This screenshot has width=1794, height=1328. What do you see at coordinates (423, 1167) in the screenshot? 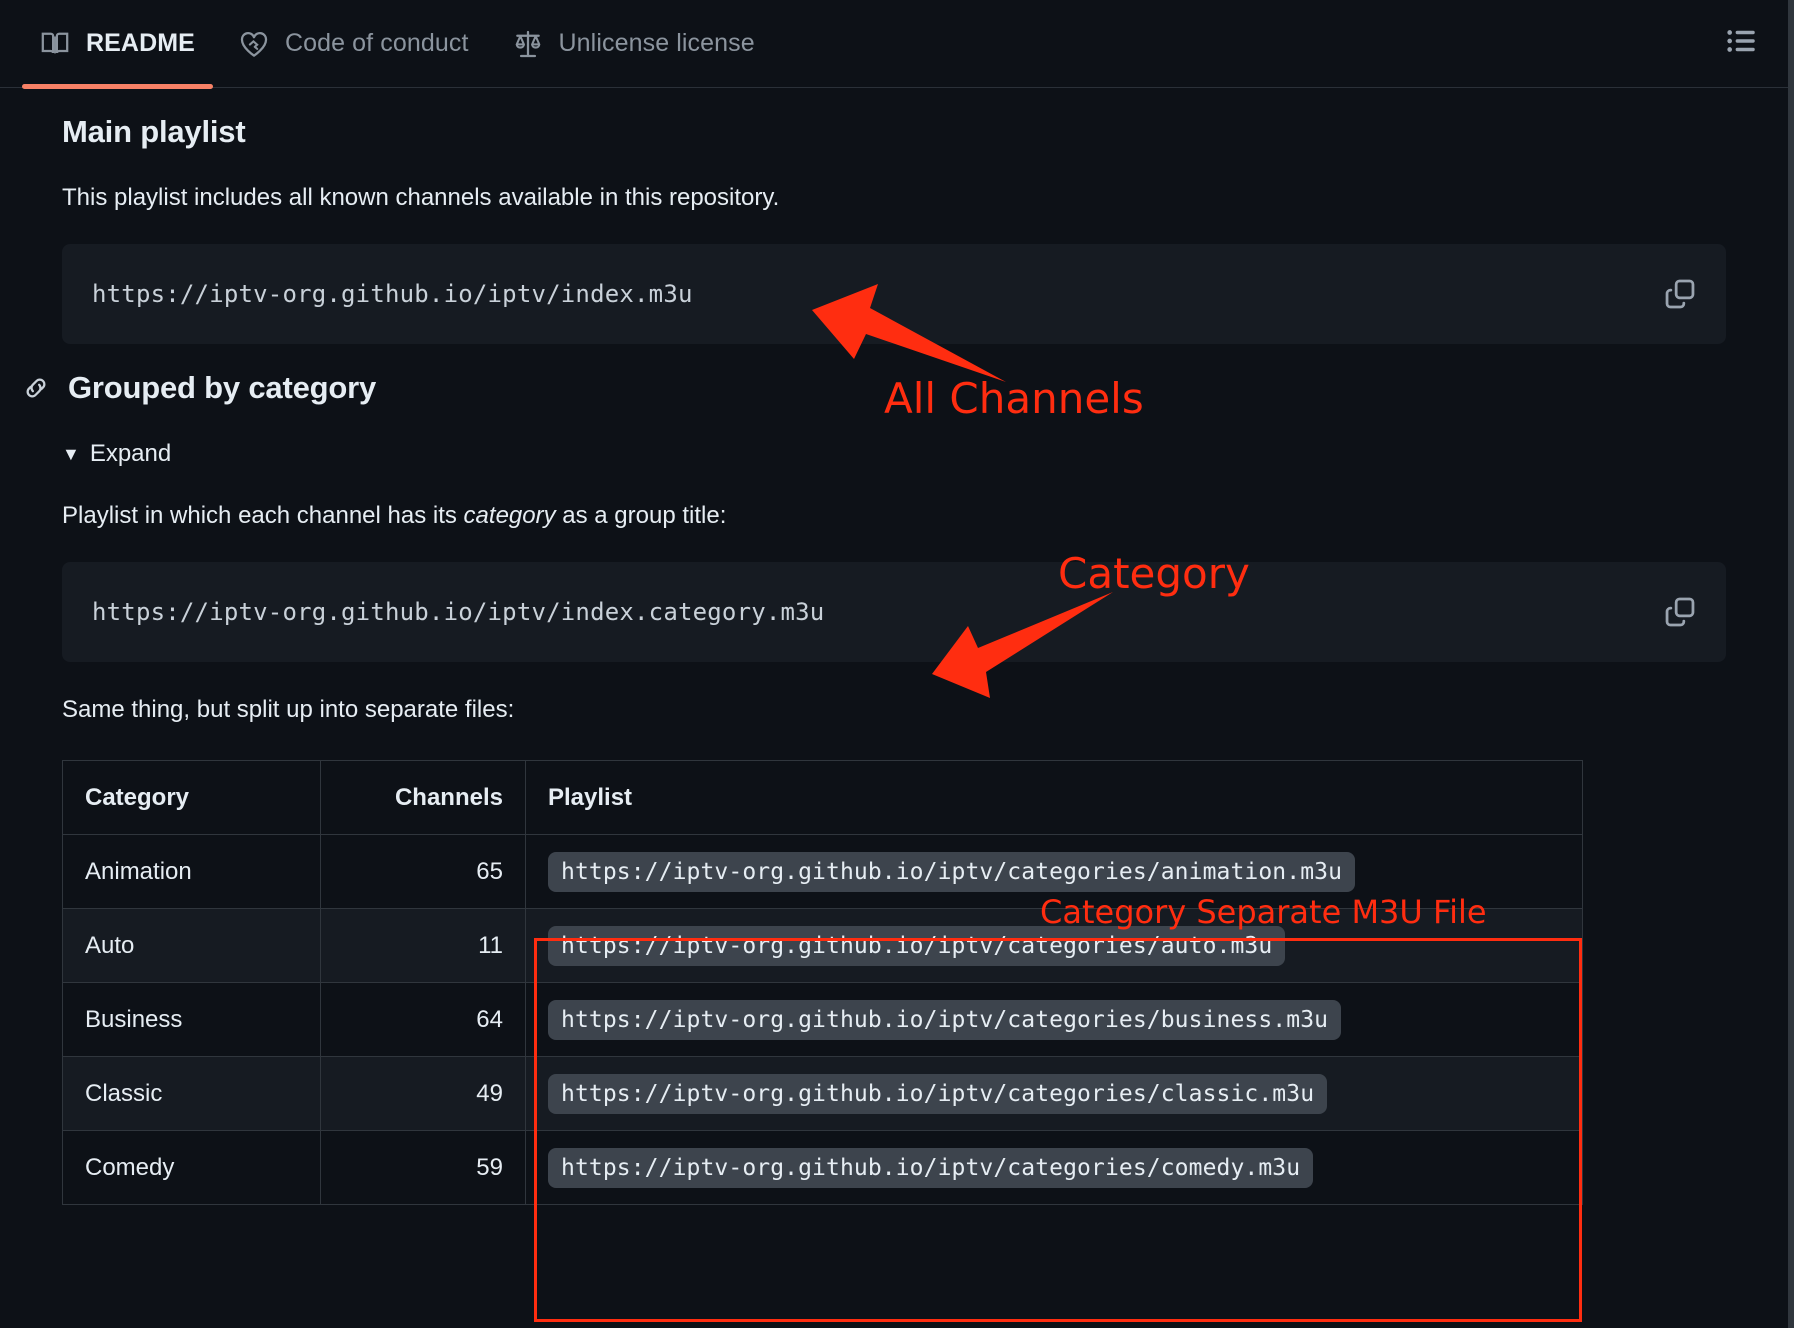
I see `cell-channels: 59` at bounding box center [423, 1167].